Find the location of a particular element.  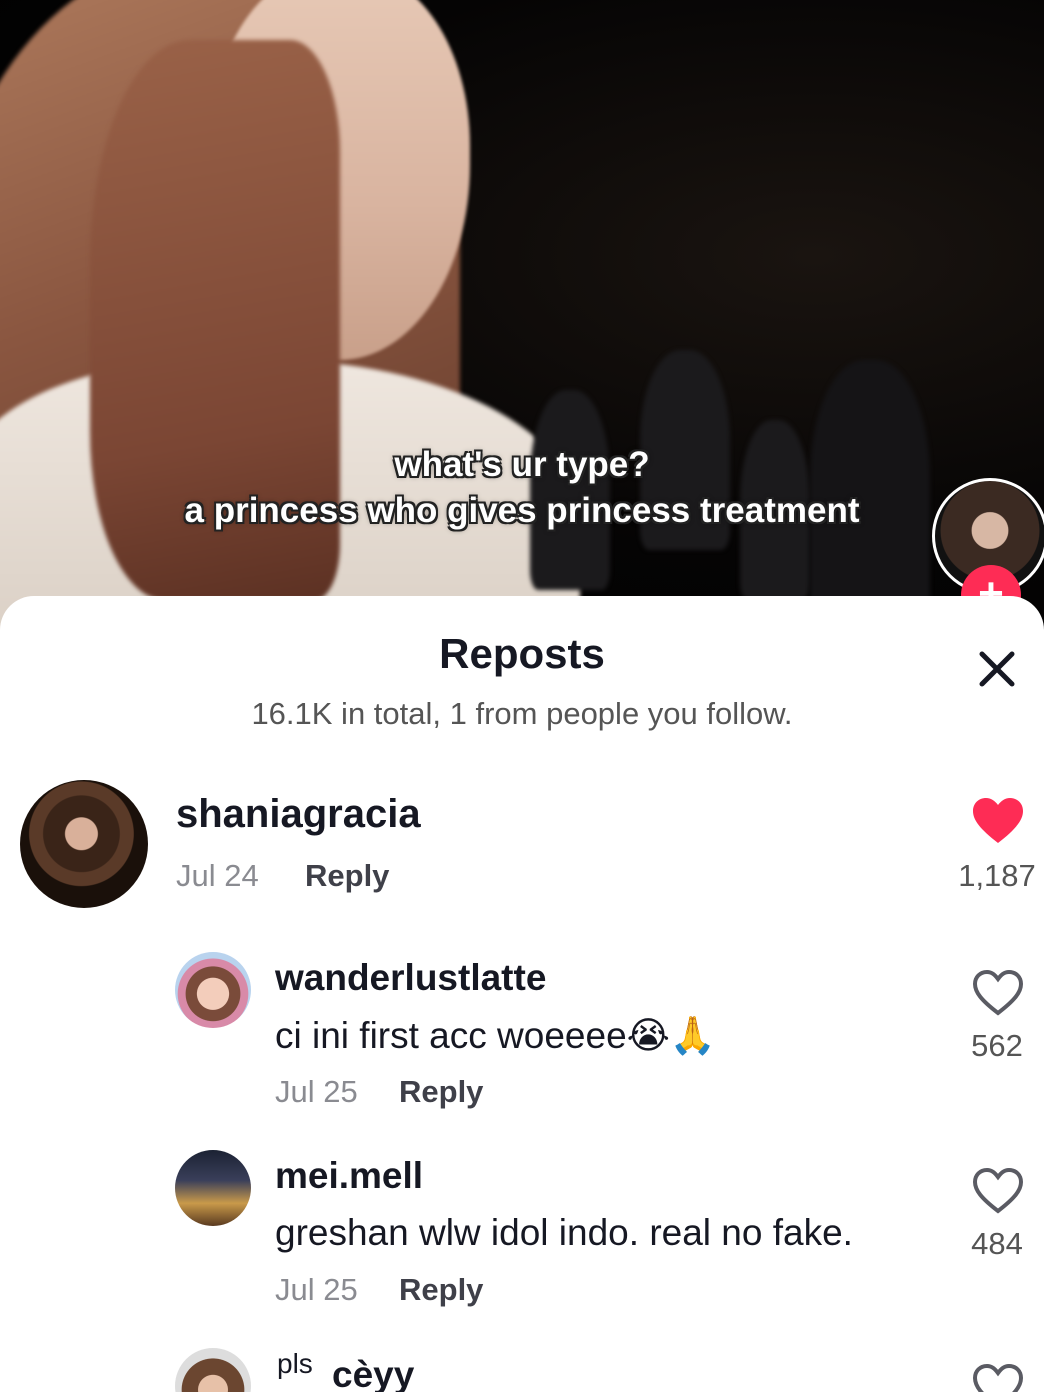

close-icon is located at coordinates (997, 669).